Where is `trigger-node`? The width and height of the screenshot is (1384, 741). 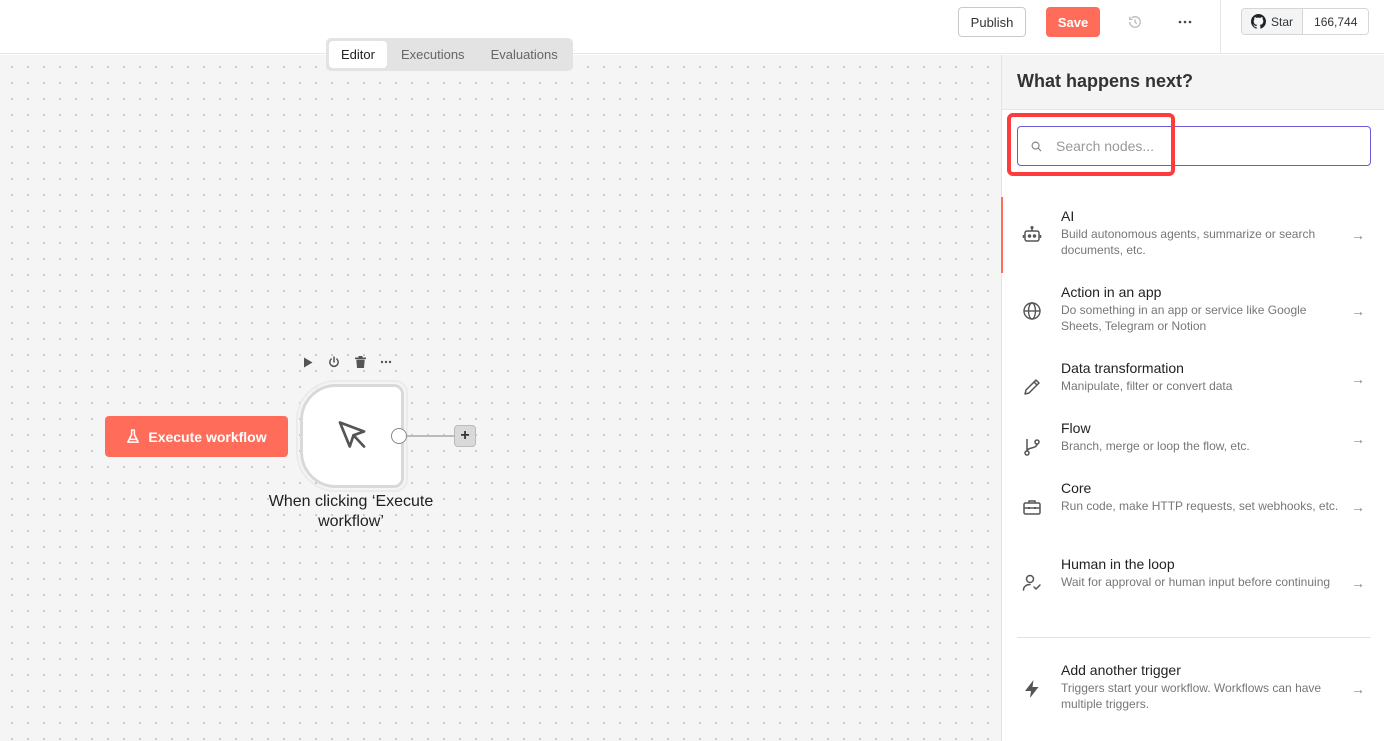
trigger-node is located at coordinates (352, 436).